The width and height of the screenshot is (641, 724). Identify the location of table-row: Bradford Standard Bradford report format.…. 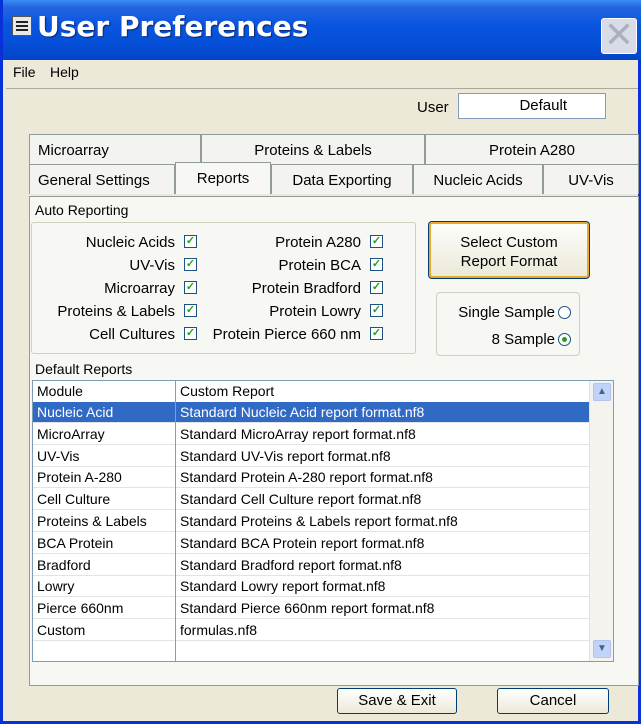
(311, 565).